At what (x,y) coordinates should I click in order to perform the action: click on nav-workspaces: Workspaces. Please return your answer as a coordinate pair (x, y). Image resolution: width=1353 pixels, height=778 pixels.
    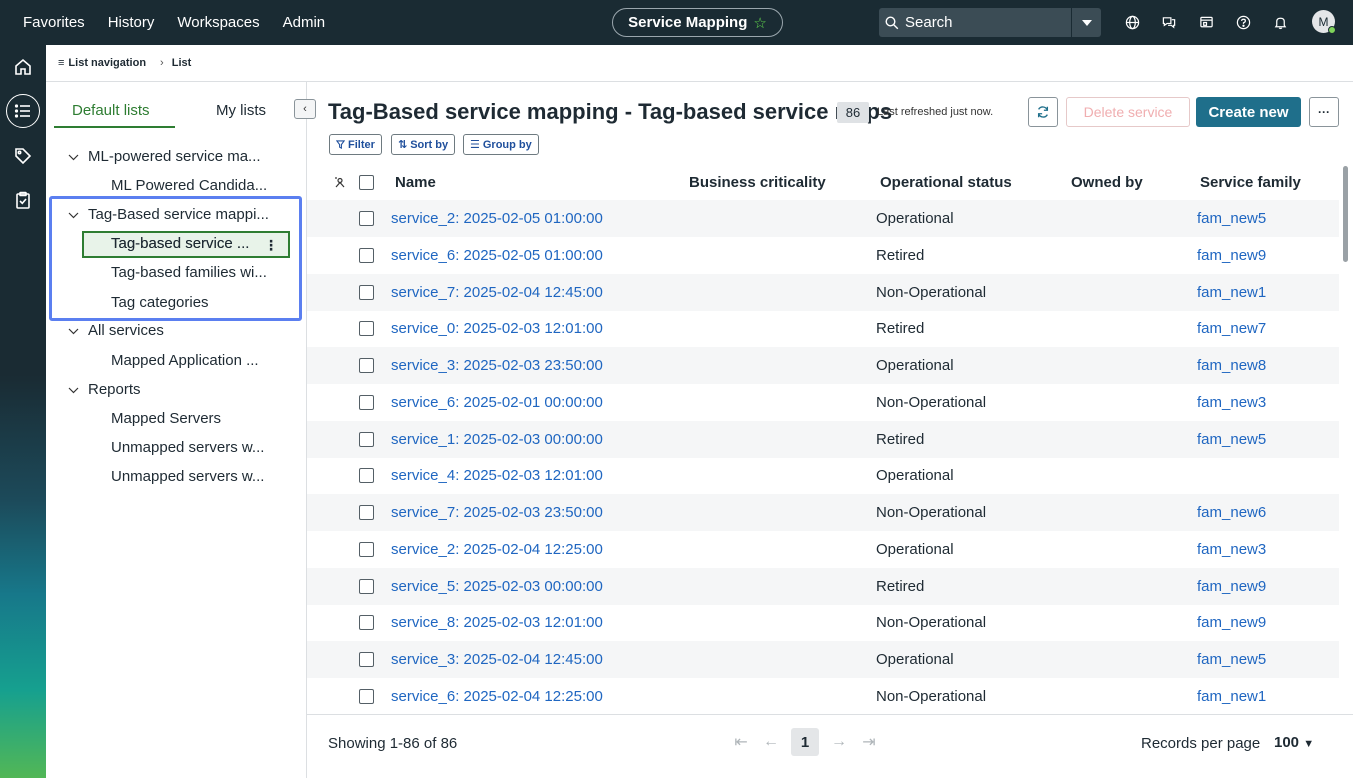
    Looking at the image, I should click on (218, 22).